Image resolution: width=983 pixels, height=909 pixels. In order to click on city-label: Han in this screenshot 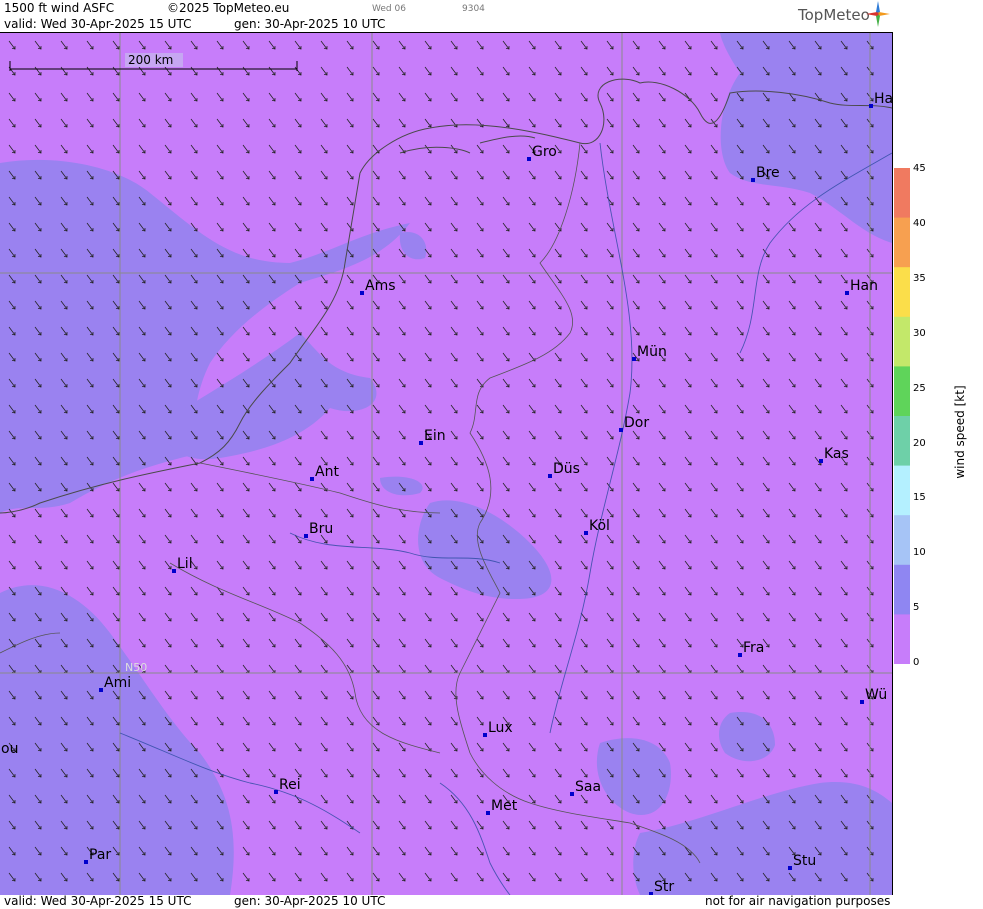, I will do `click(864, 286)`.